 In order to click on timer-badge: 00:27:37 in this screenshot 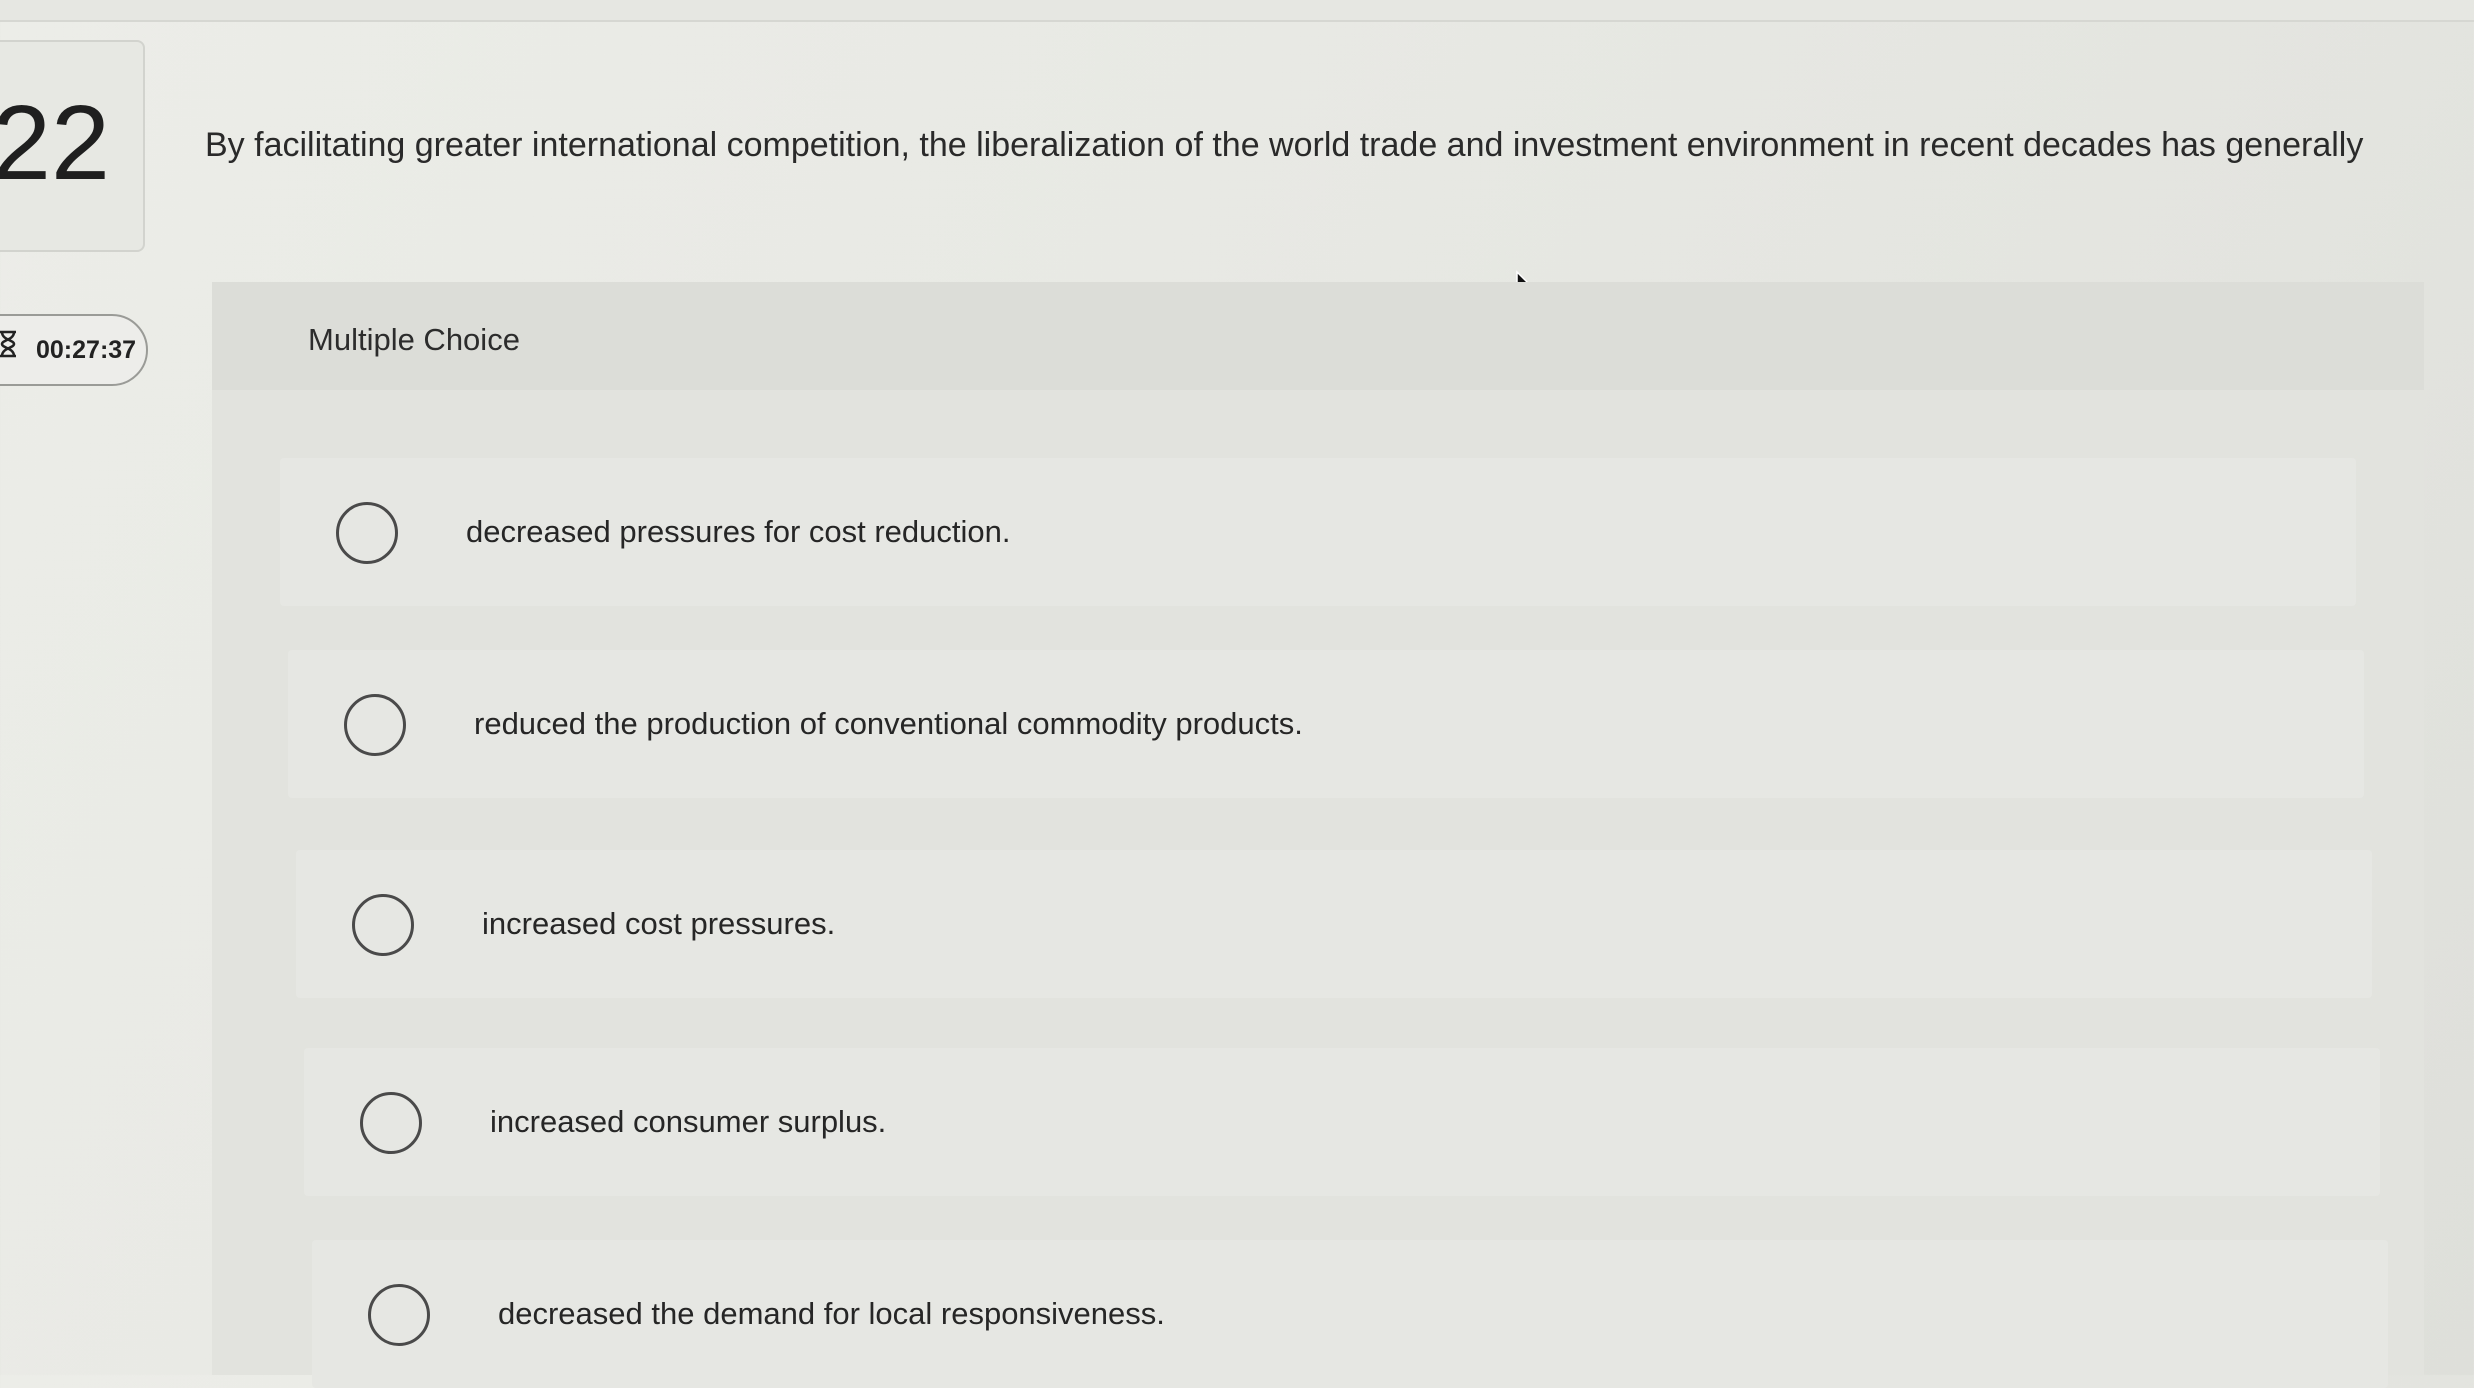, I will do `click(74, 350)`.